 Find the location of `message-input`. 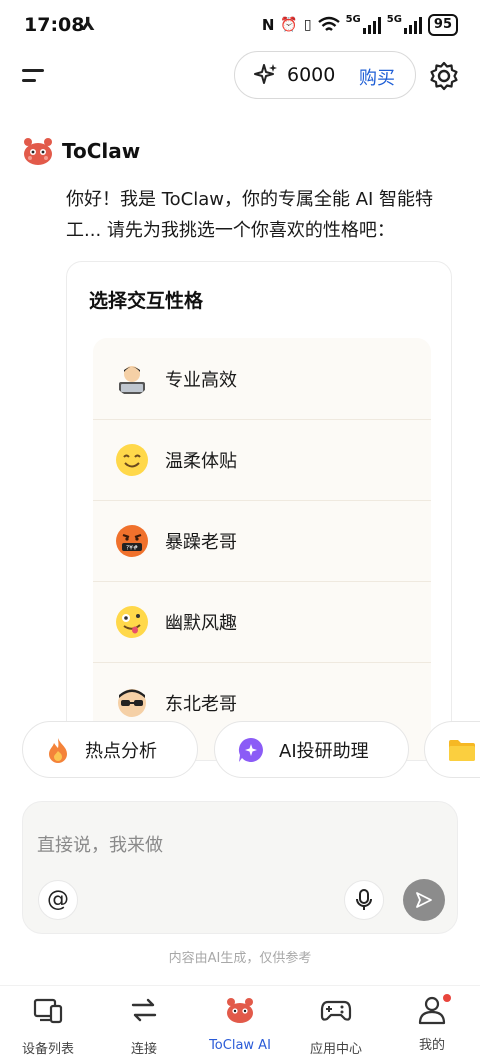

message-input is located at coordinates (237, 845).